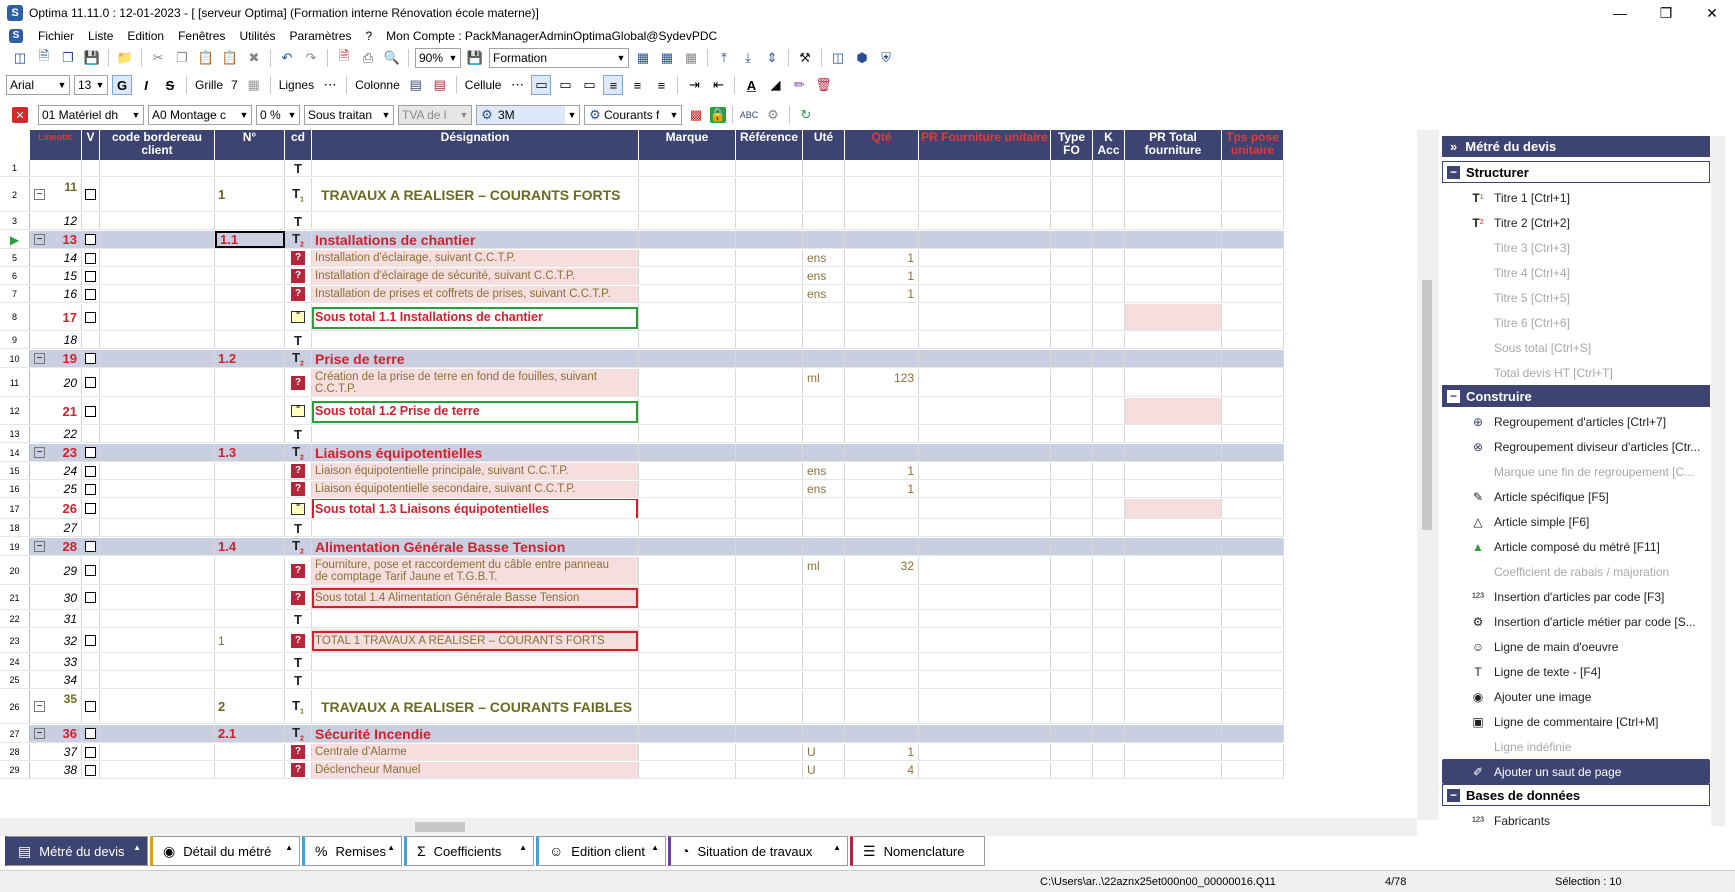 Image resolution: width=1735 pixels, height=892 pixels. I want to click on cell: 26, so click(56, 508).